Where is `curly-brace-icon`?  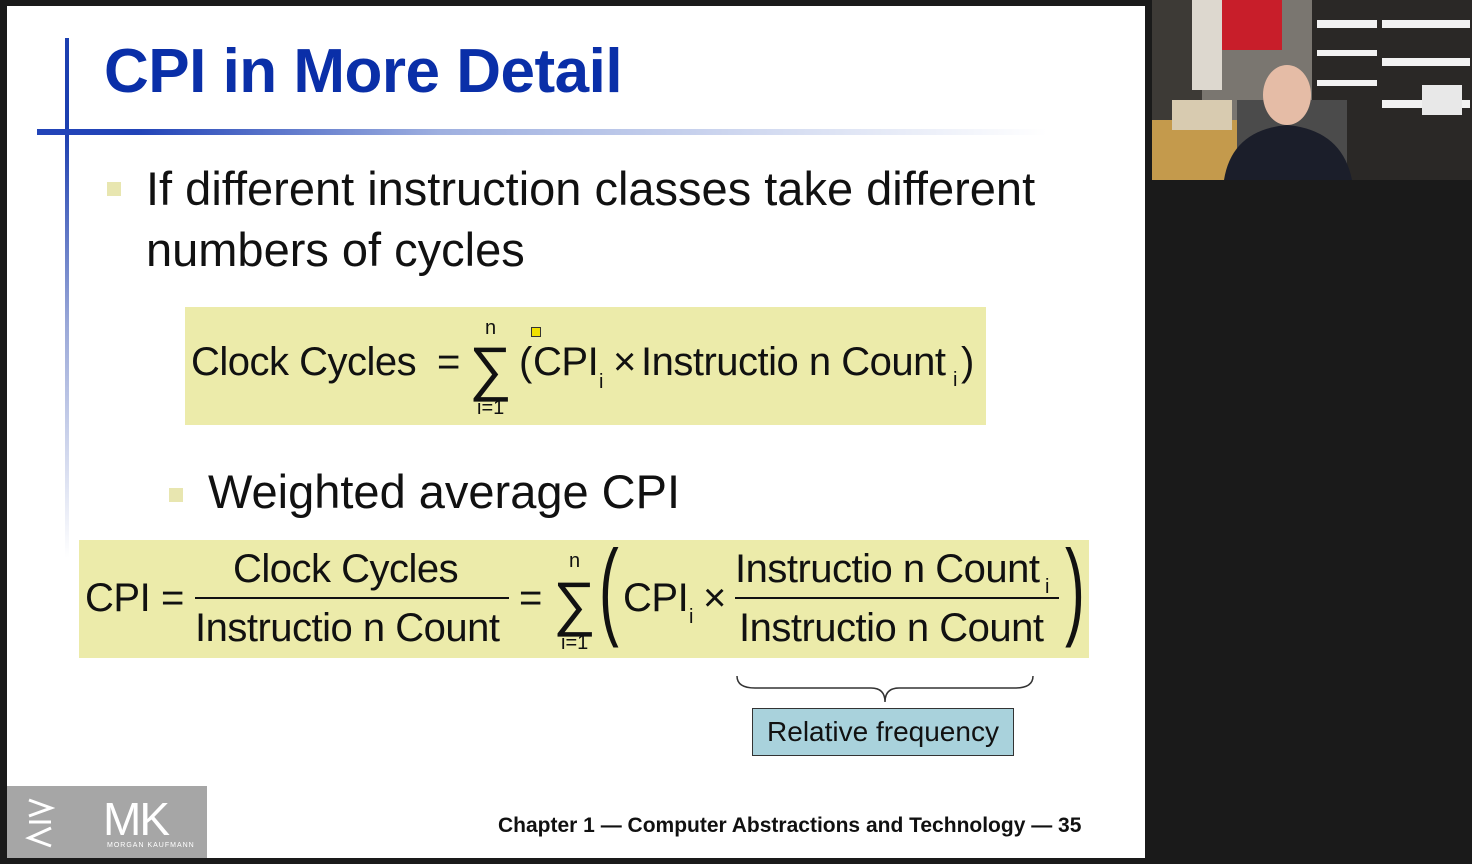
curly-brace-icon is located at coordinates (885, 689).